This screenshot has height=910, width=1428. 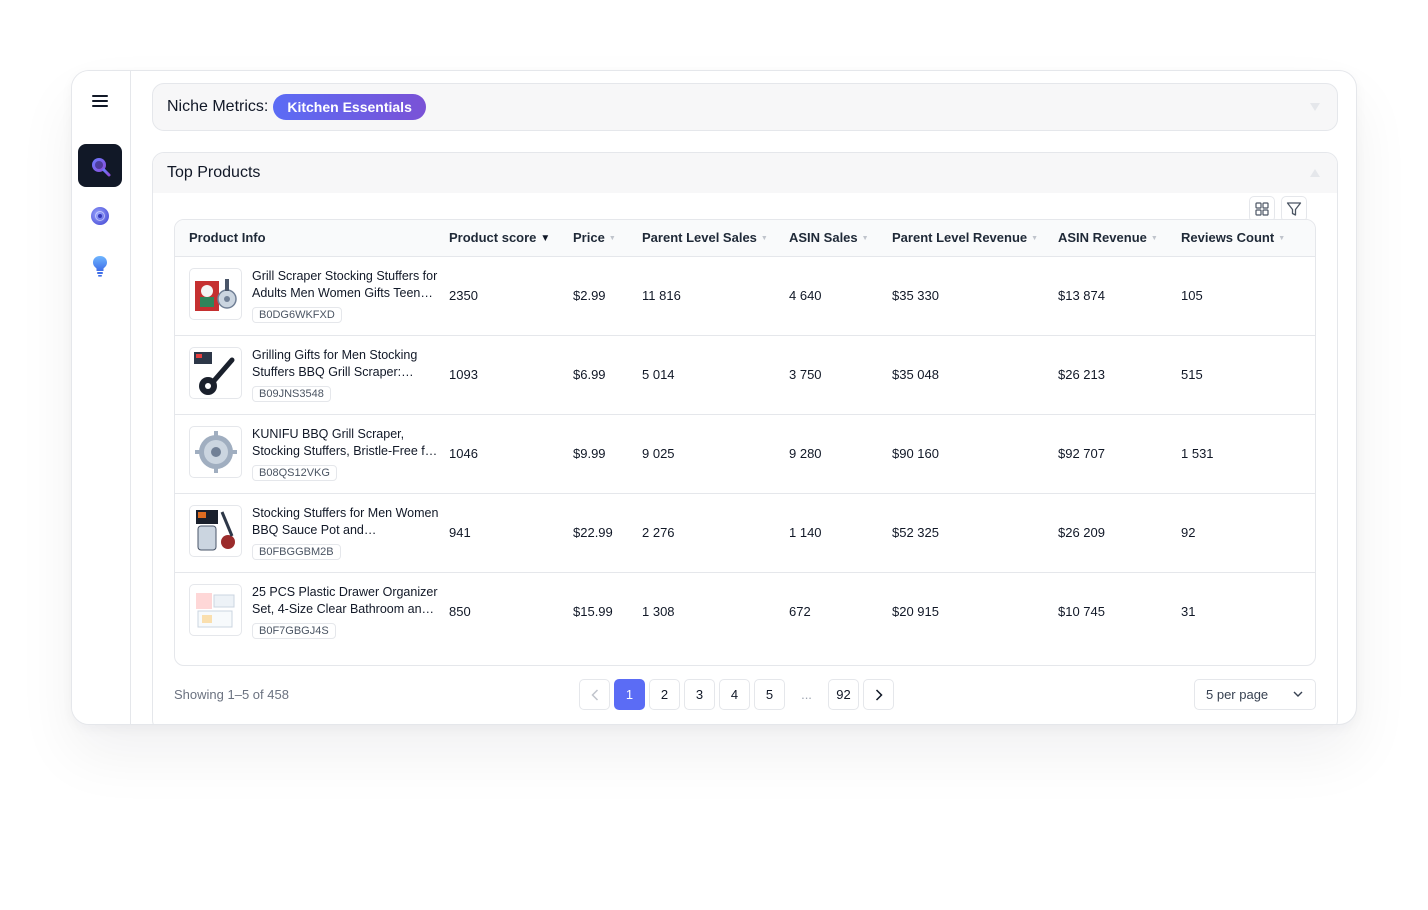 What do you see at coordinates (296, 552) in the screenshot?
I see `asin-badge: B0FBGGBM2B` at bounding box center [296, 552].